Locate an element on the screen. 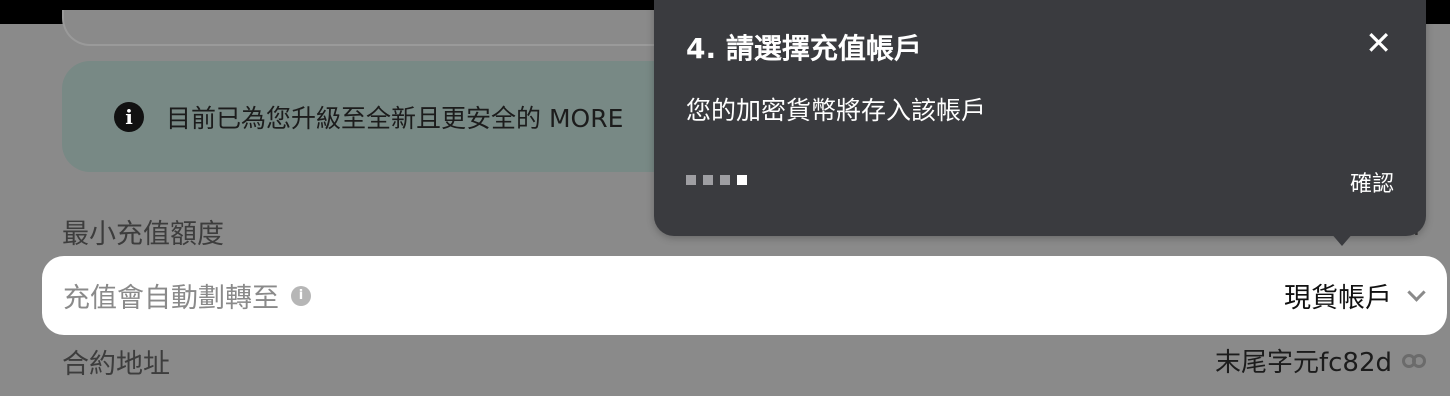 This screenshot has width=1450, height=396. auto-transfer-label: 充值會自動劃轉至 is located at coordinates (171, 298).